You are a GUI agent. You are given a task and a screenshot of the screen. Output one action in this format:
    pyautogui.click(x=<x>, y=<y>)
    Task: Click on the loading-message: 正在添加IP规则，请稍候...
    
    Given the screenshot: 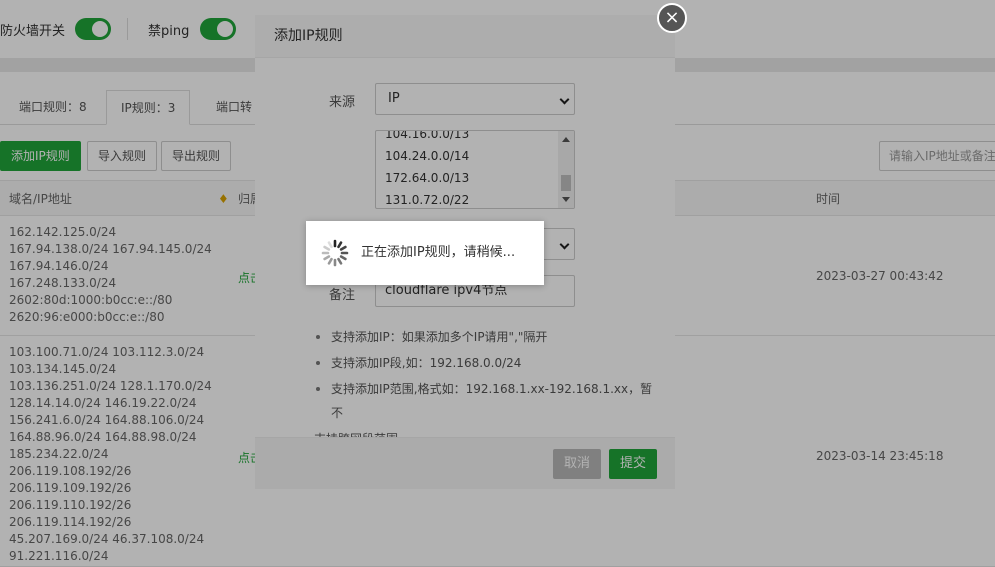 What is the action you would take?
    pyautogui.click(x=438, y=252)
    